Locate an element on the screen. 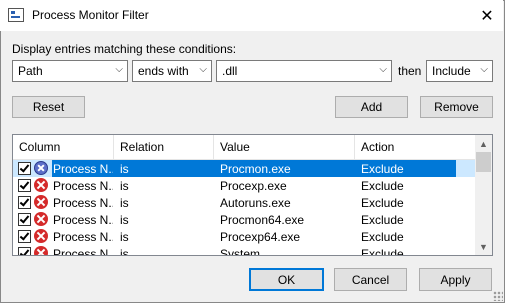 This screenshot has width=505, height=303. scrollbar-thumb is located at coordinates (483, 162).